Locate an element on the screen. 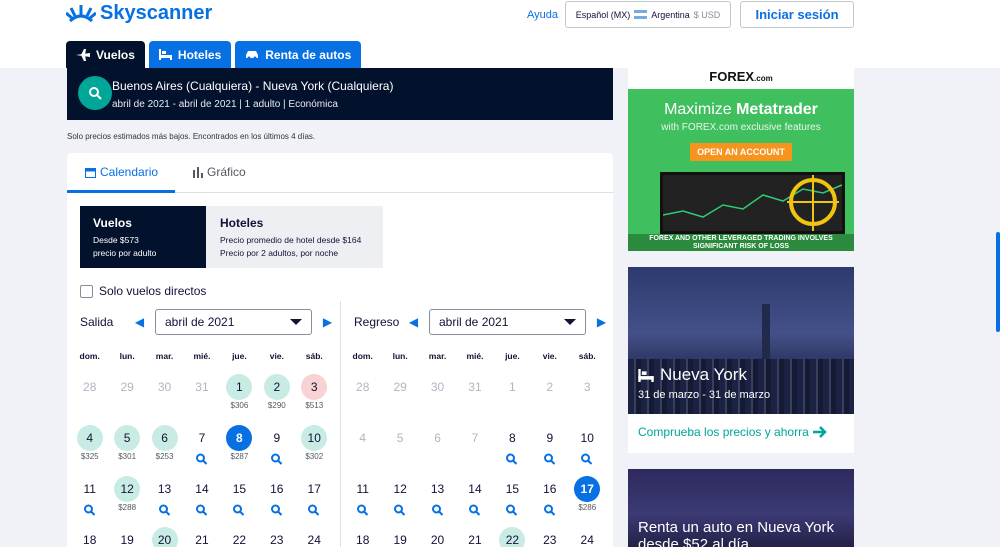 This screenshot has width=1000, height=547. tab-hotels: Hoteles is located at coordinates (190, 54).